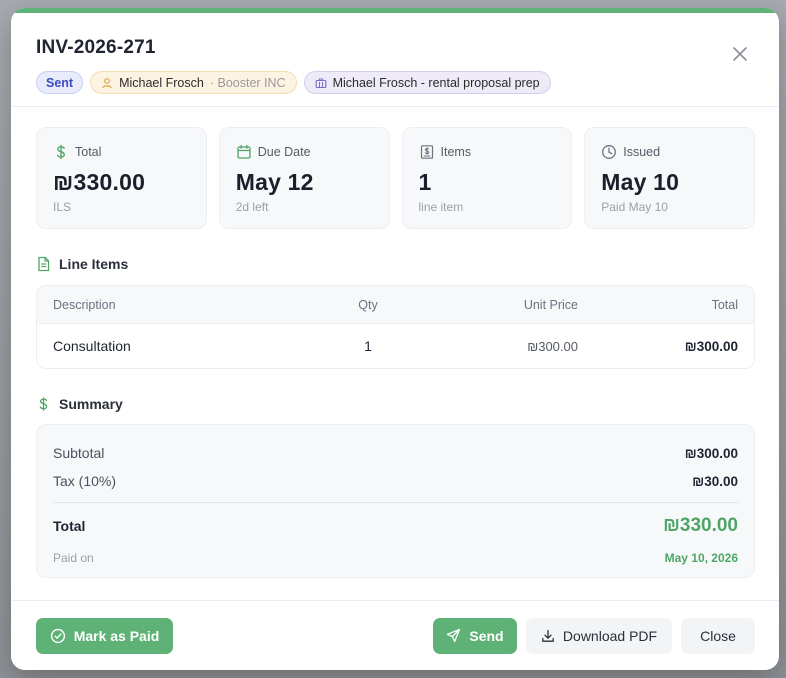 The width and height of the screenshot is (786, 678). I want to click on stat-card-issued: Issued May 10 Paid May 10, so click(669, 178).